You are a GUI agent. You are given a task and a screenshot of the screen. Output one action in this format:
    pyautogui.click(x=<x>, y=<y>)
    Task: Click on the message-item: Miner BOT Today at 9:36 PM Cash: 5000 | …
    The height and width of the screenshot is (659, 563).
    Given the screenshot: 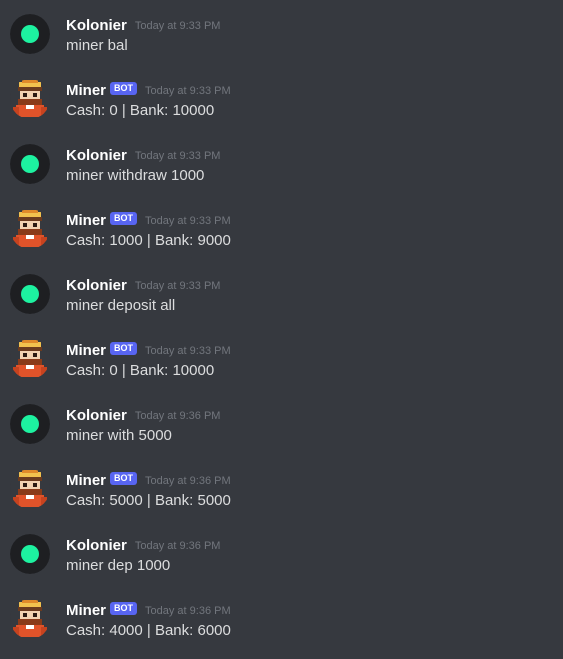 What is the action you would take?
    pyautogui.click(x=281, y=499)
    